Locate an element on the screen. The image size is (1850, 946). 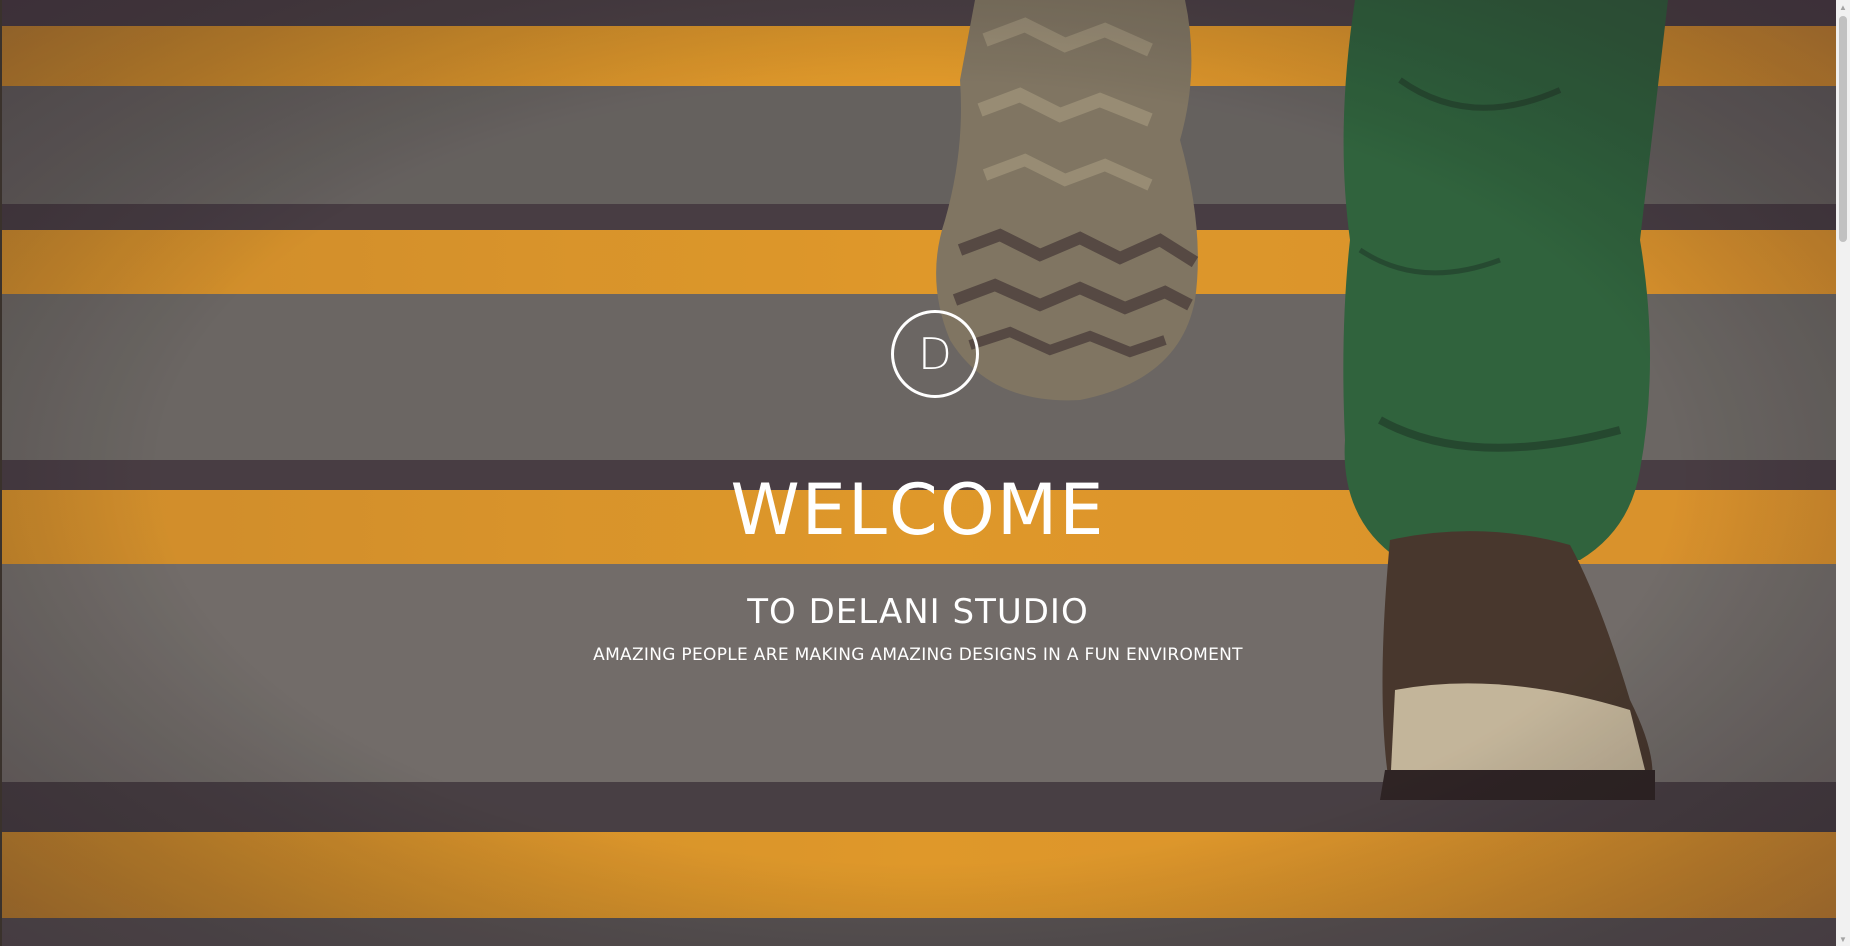
hero-title: WELCOME is located at coordinates (918, 510).